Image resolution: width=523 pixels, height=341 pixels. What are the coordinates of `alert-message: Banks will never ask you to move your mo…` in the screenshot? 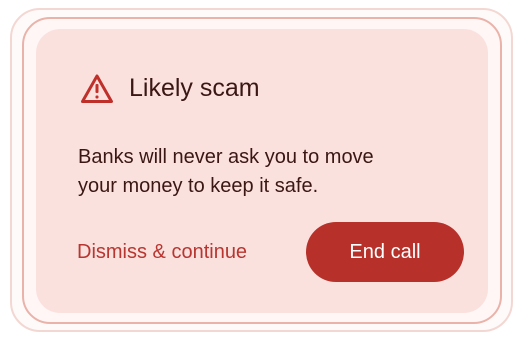 It's located at (268, 172).